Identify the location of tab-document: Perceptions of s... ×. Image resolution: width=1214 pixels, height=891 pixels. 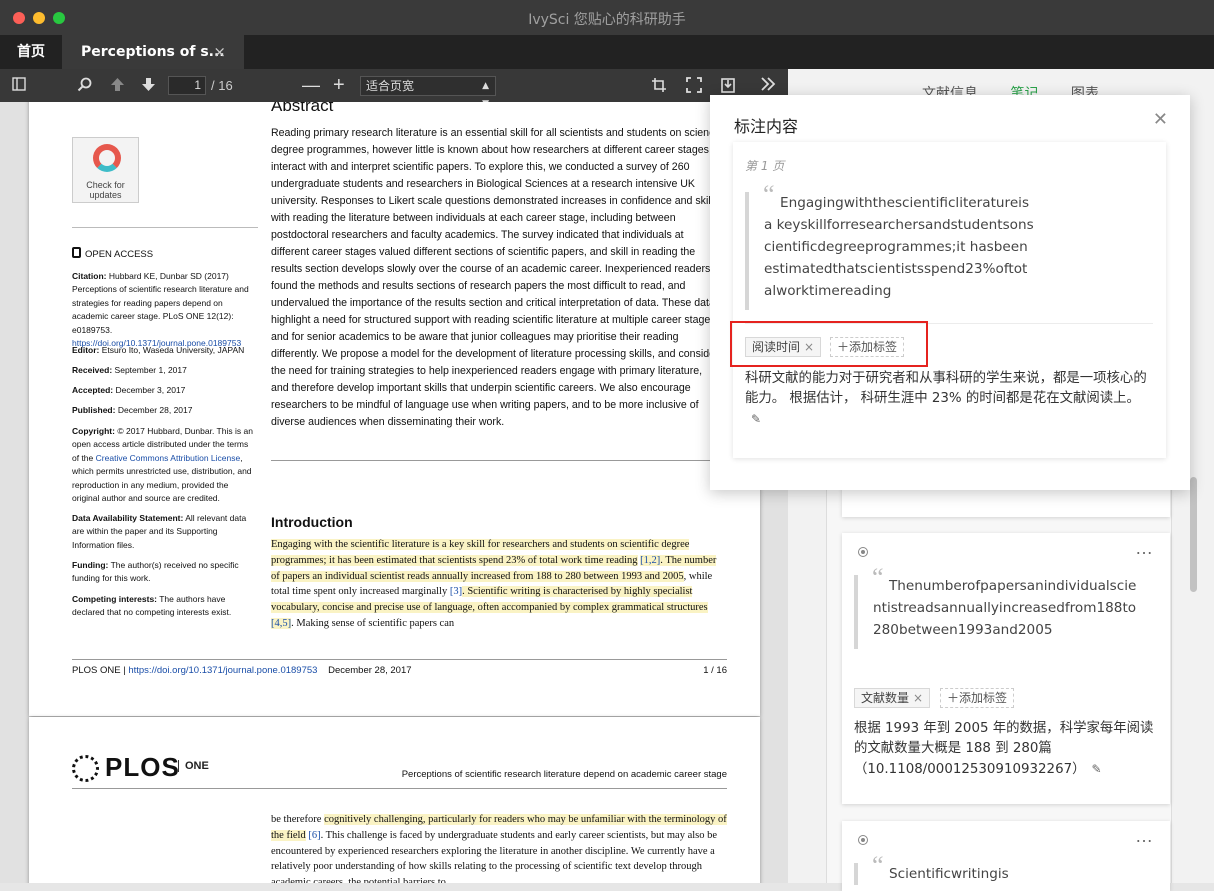
(153, 52).